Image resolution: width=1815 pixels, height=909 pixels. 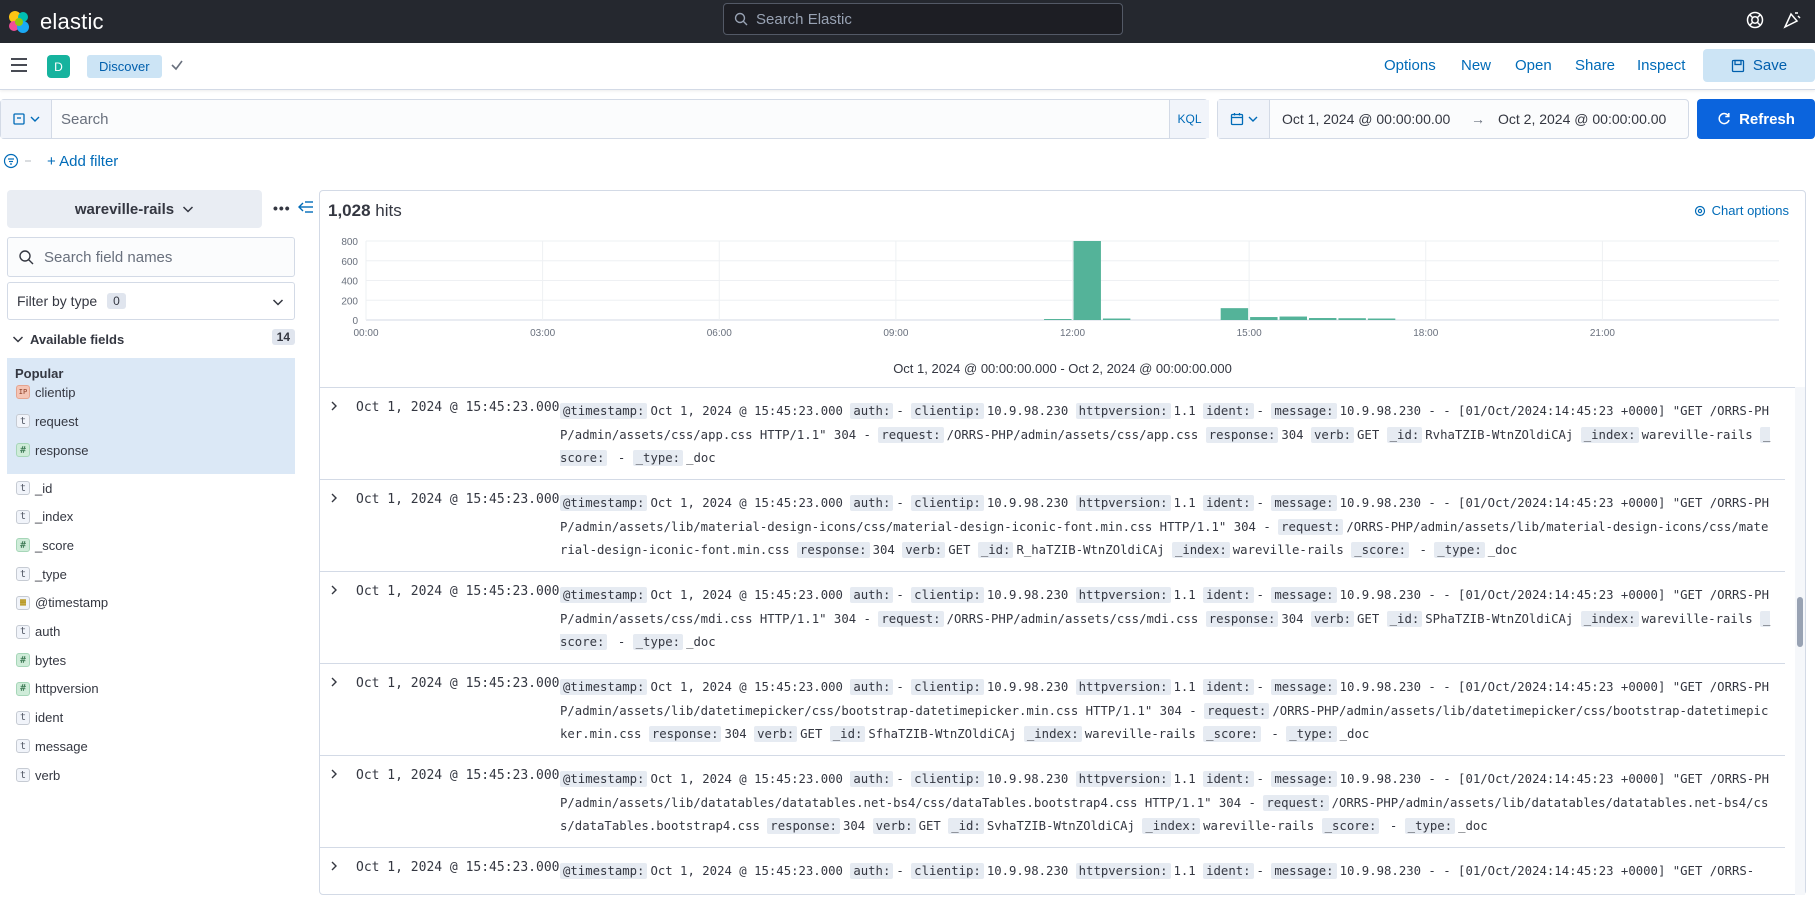 What do you see at coordinates (894, 826) in the screenshot?
I see `field-key: verb:` at bounding box center [894, 826].